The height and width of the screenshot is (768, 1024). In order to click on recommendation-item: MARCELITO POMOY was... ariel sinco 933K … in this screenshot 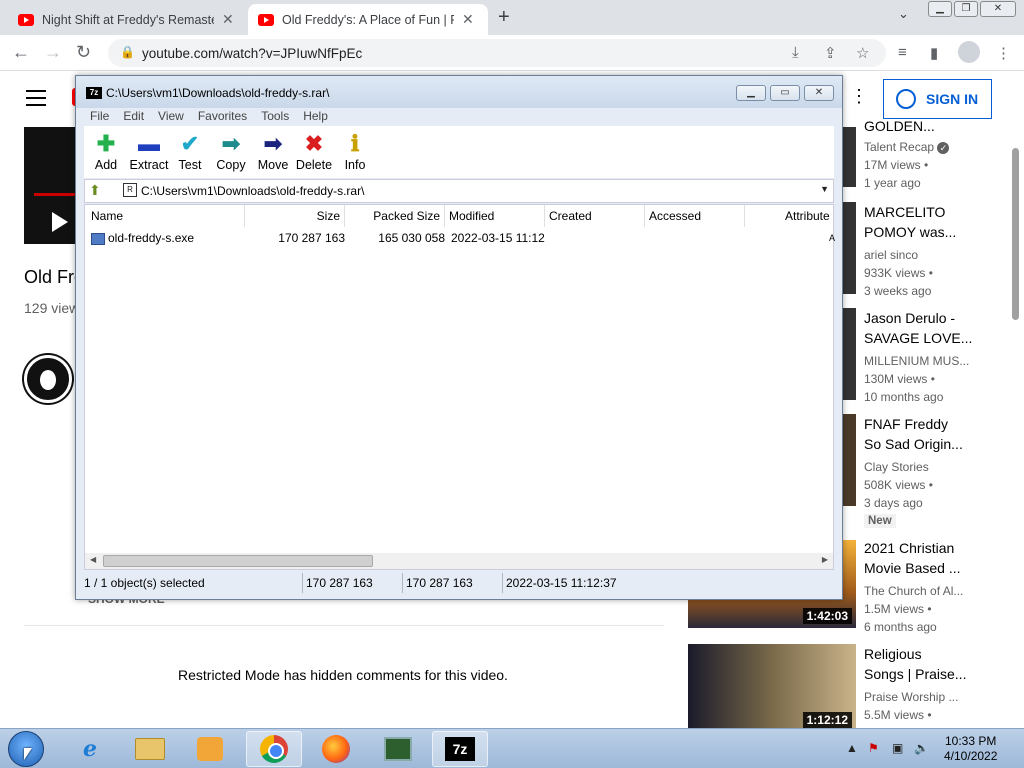, I will do `click(939, 251)`.